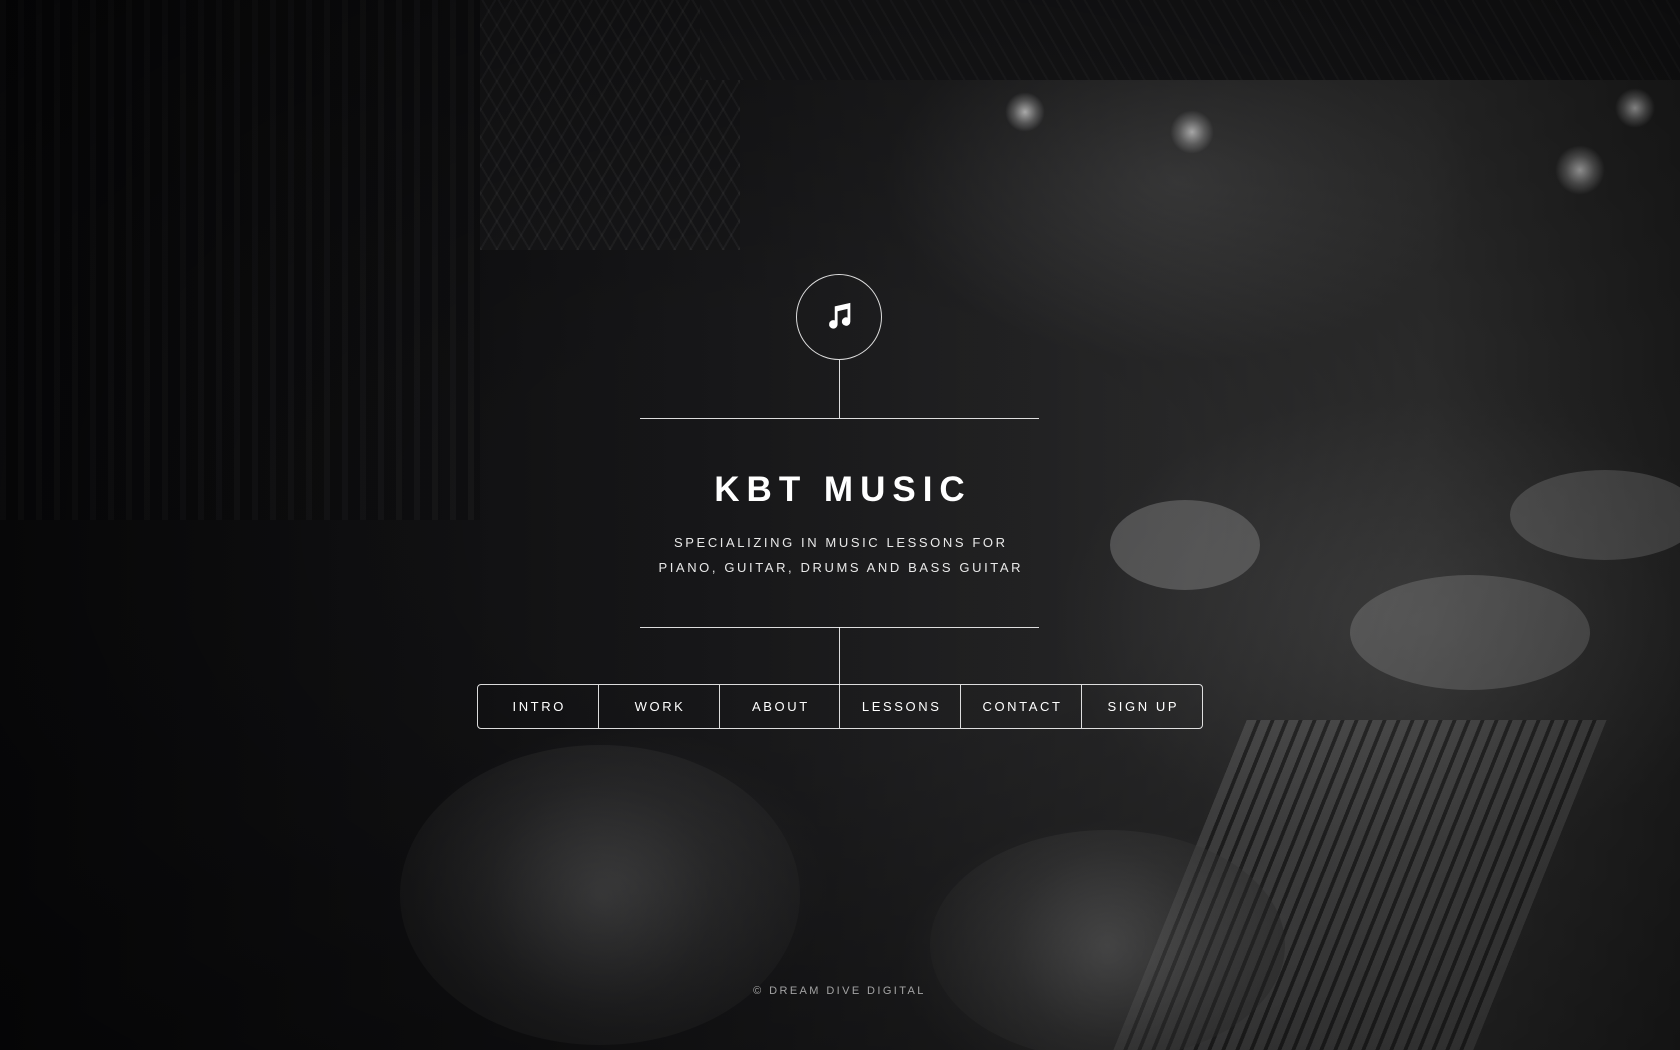 The width and height of the screenshot is (1680, 1050). I want to click on footer-copyright: © DREAM DIVE DIGITAL, so click(839, 991).